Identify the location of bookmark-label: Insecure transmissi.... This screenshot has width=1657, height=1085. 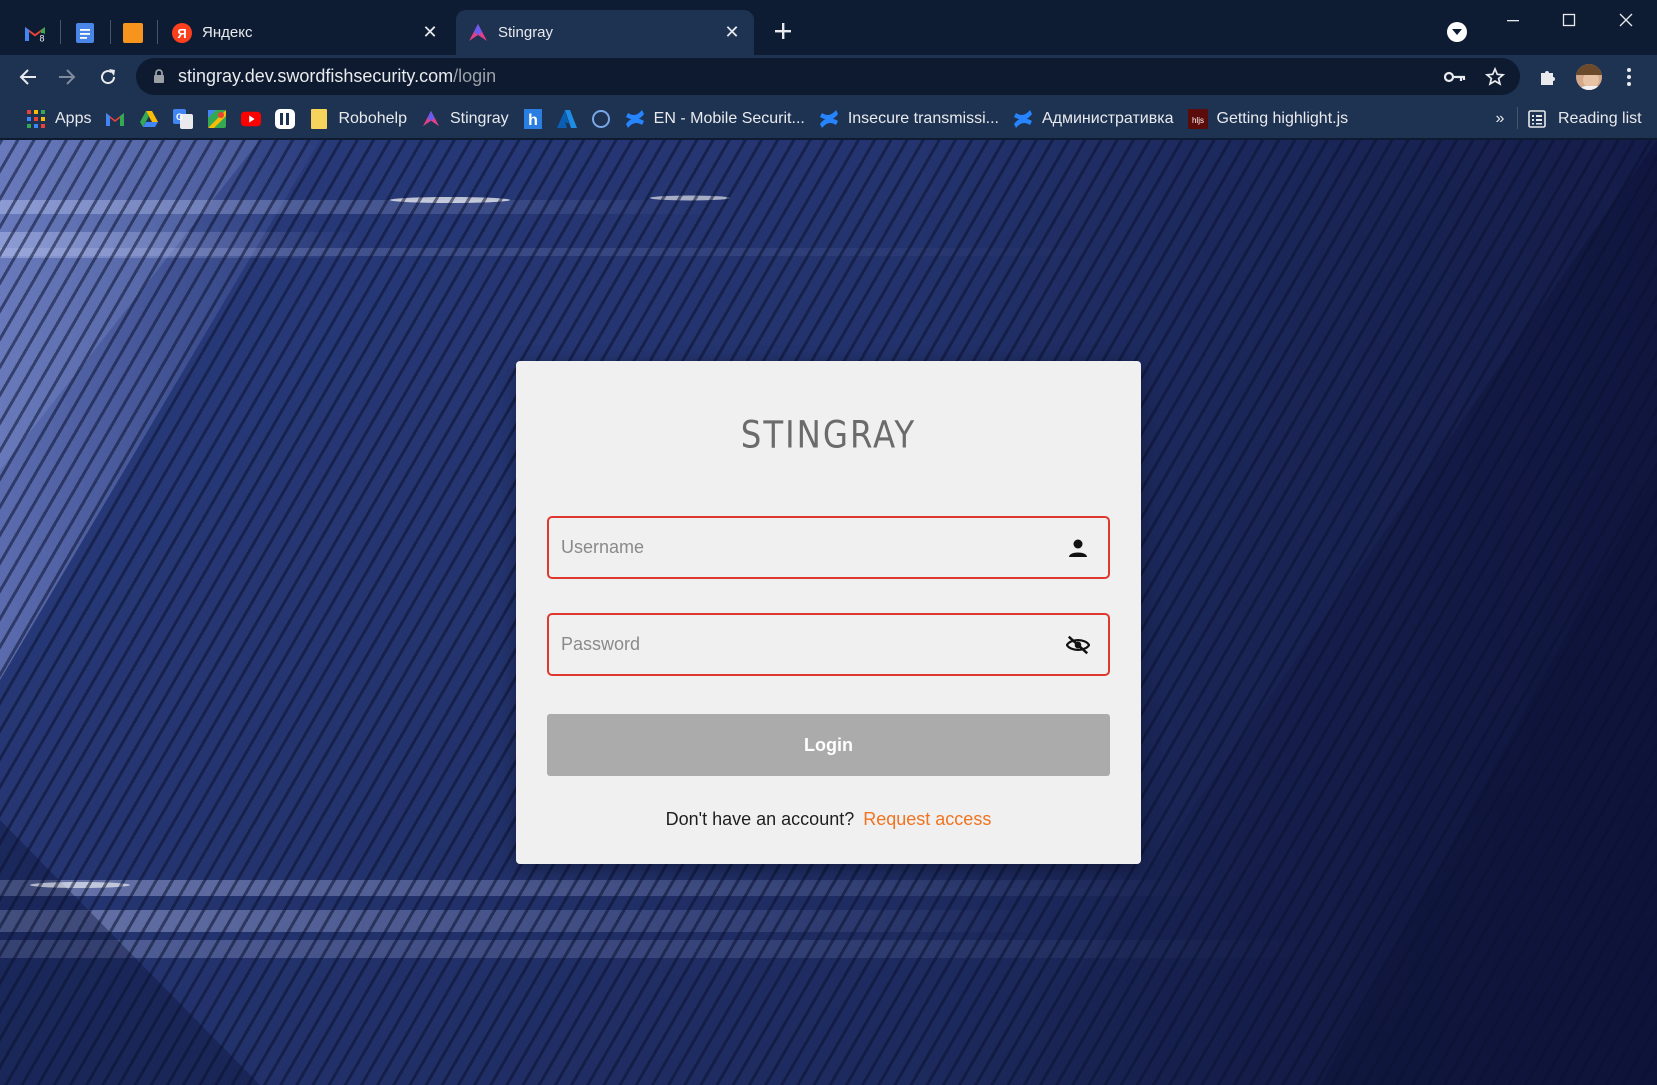
(923, 118).